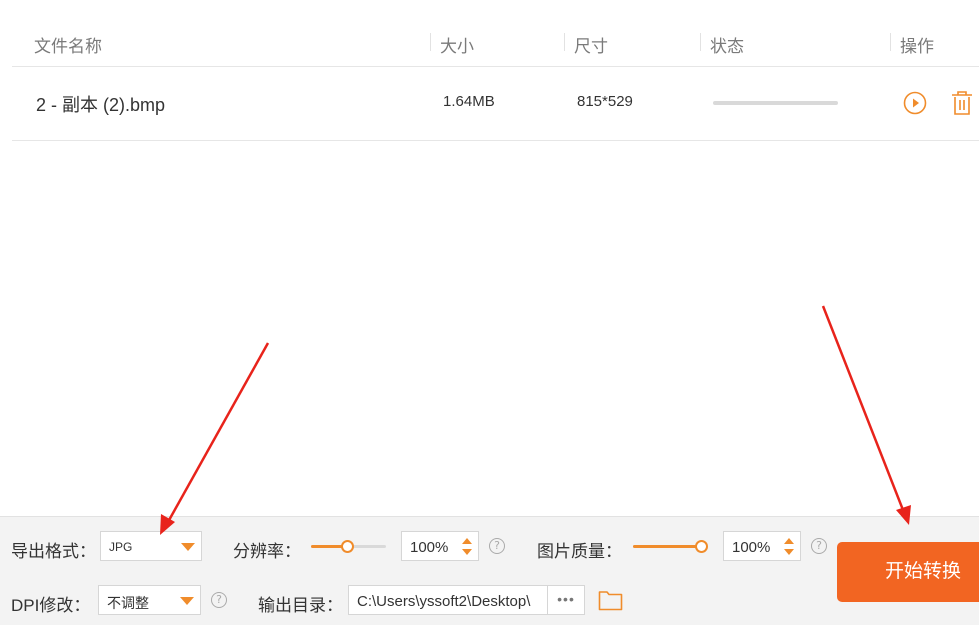 This screenshot has height=625, width=979. I want to click on file-name: 2 - 副本 (2).bmp, so click(101, 105).